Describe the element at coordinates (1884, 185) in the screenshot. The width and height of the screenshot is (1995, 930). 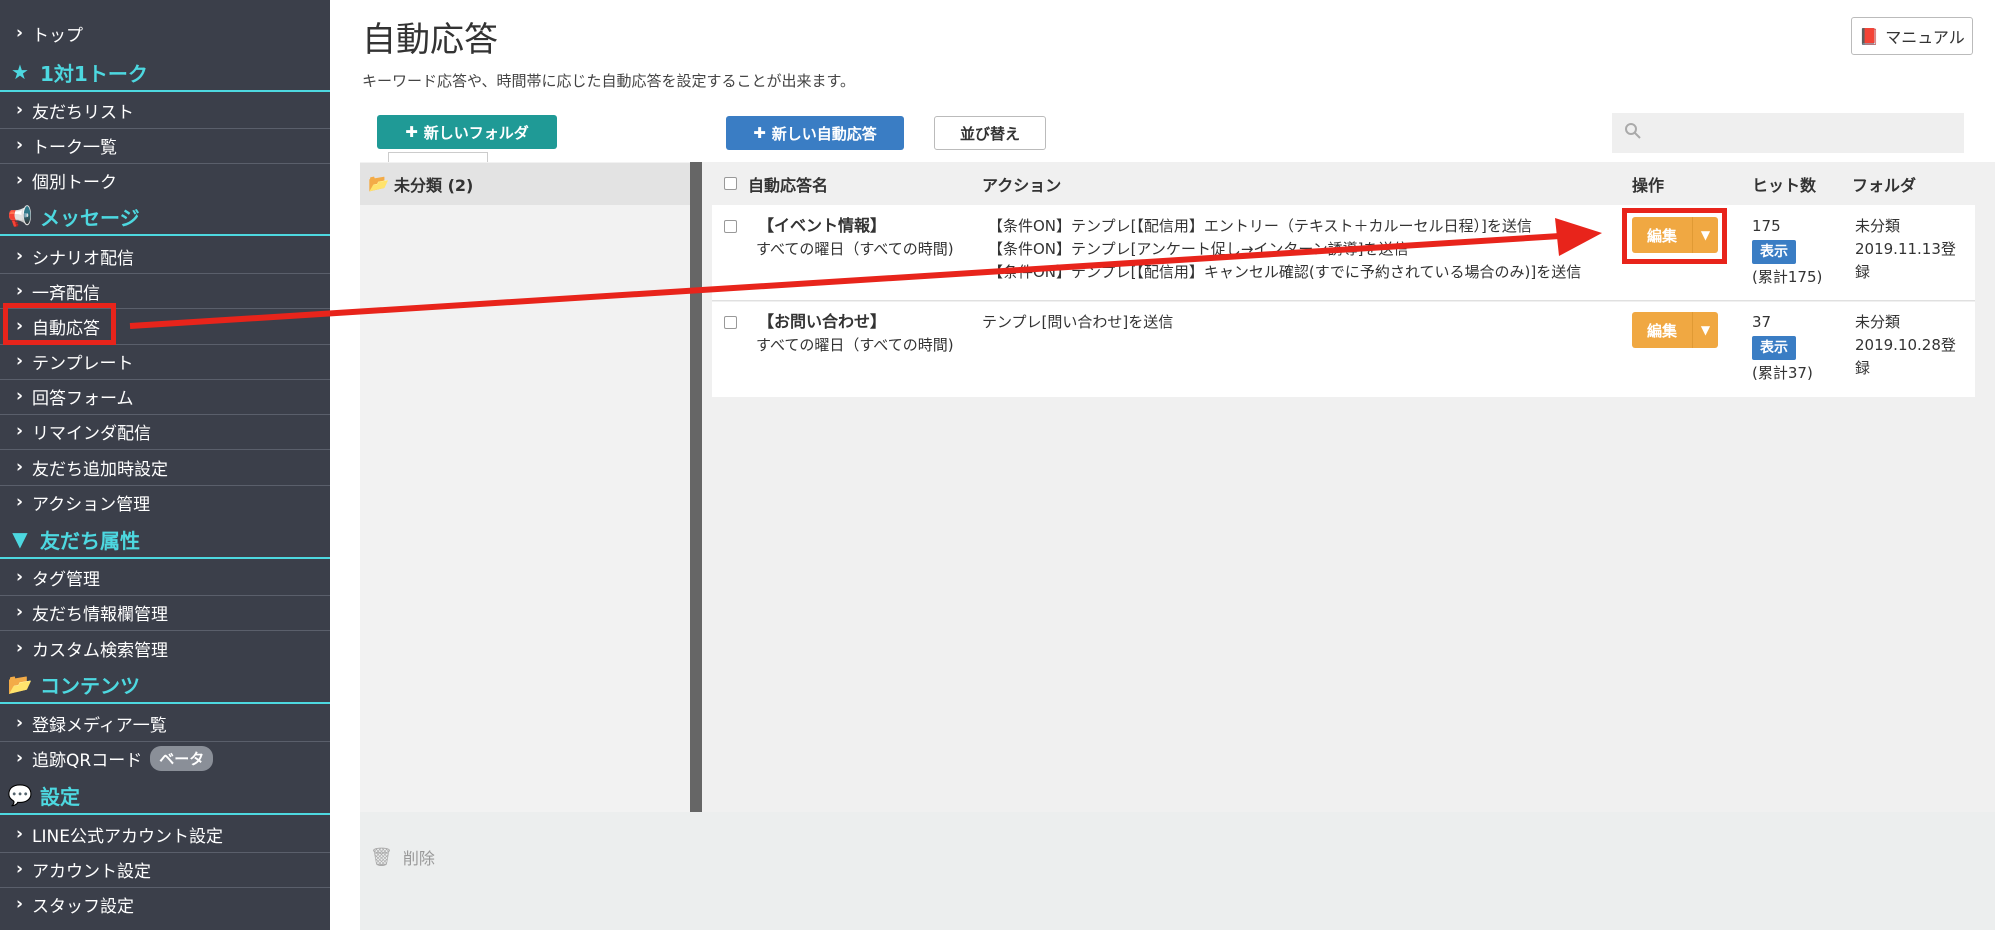
I see `header-folder: フォルダ` at that location.